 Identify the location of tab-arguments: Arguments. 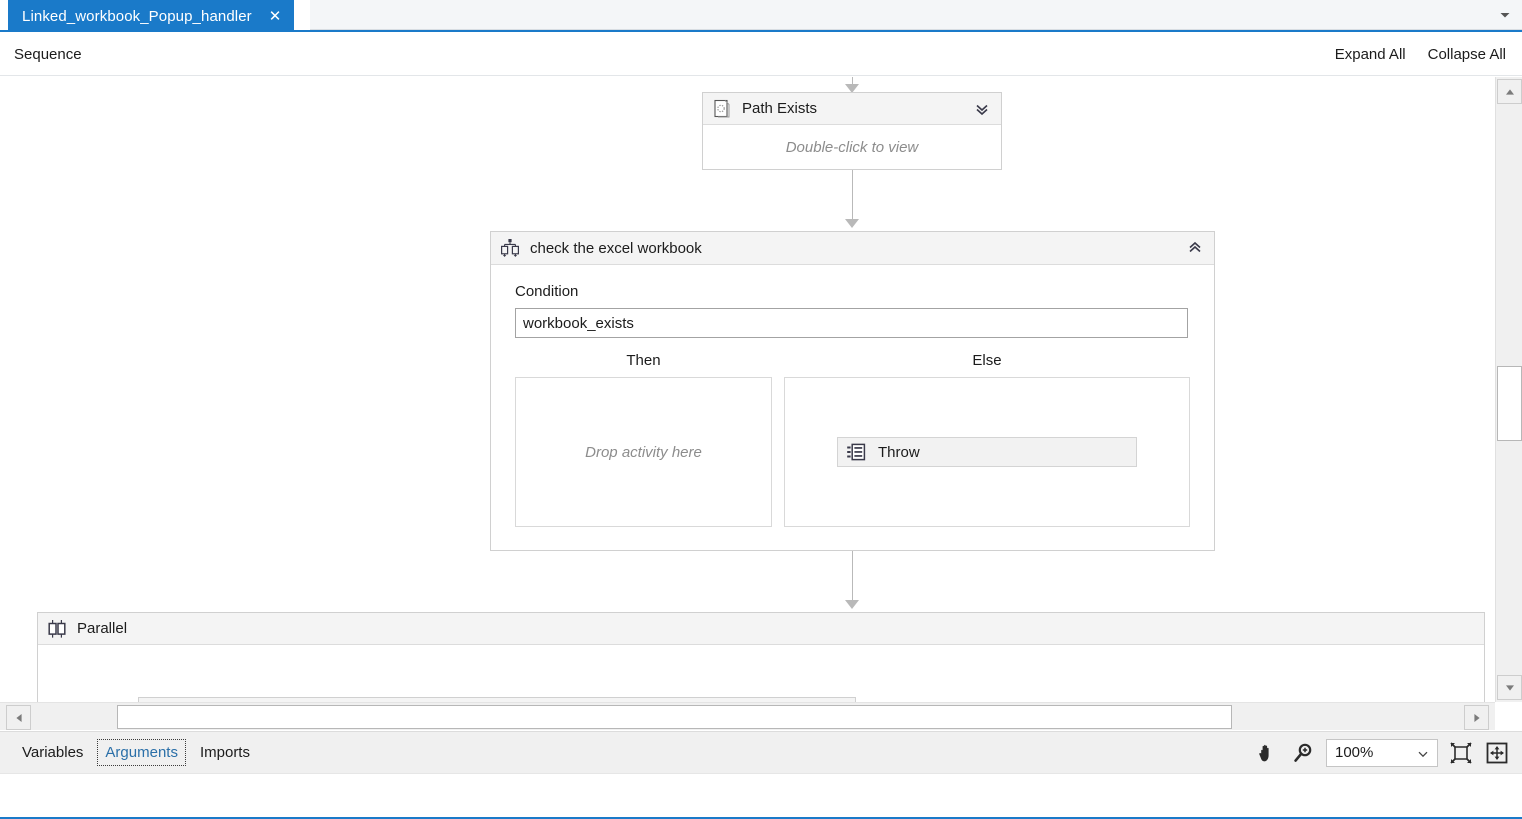
(141, 752).